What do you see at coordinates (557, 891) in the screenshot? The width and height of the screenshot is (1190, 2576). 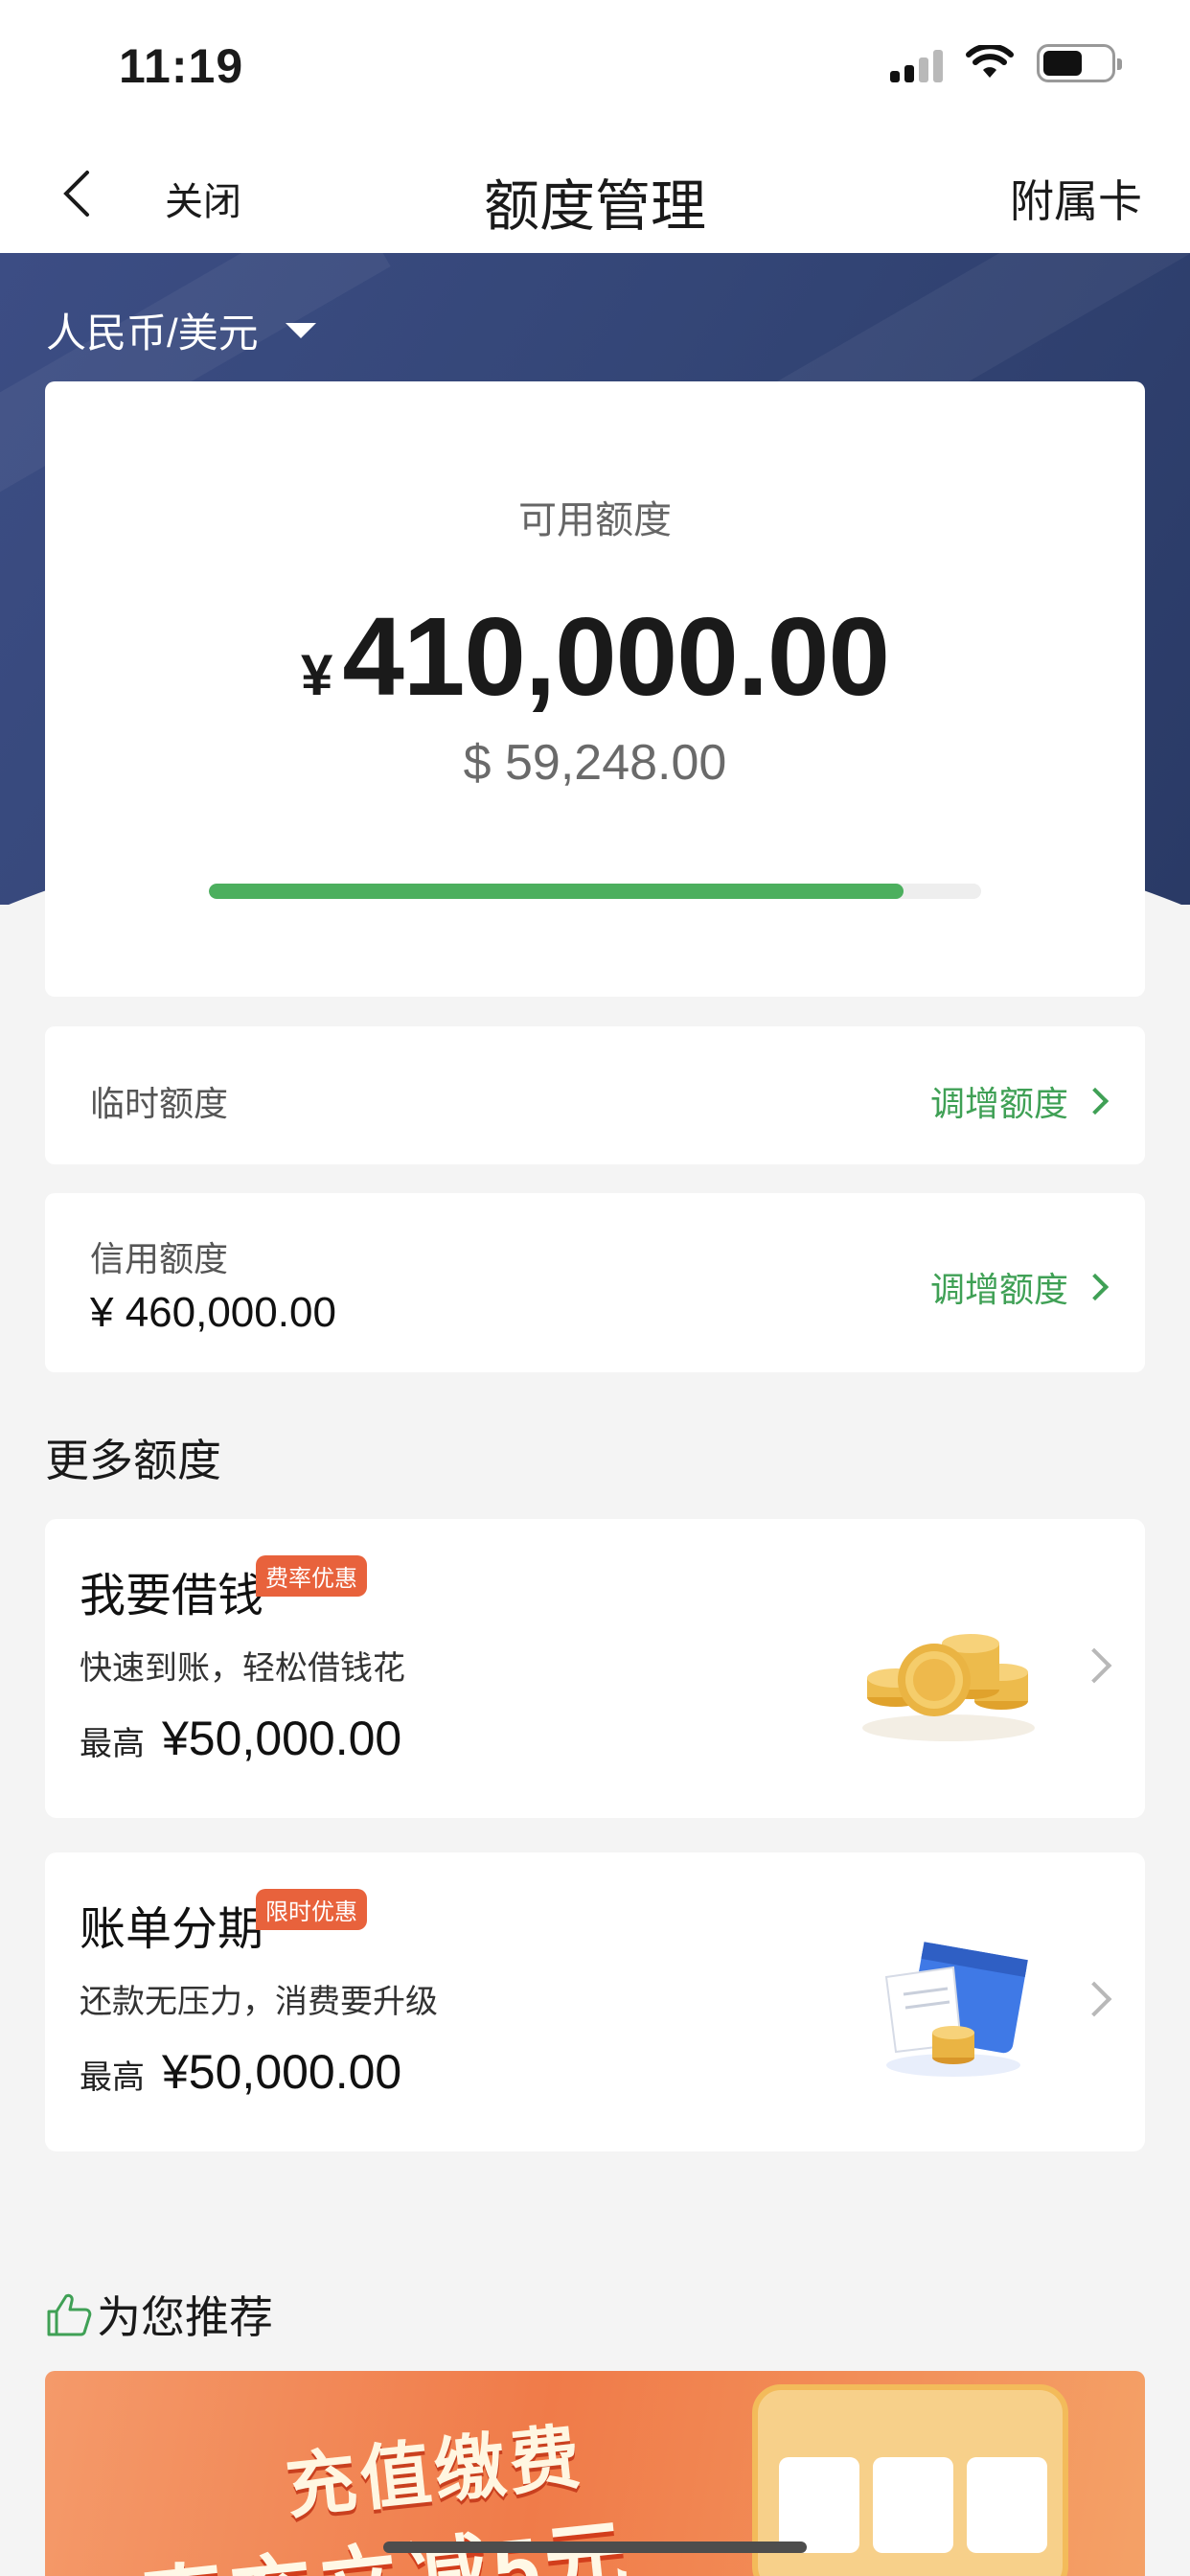 I see `limit-progress-fill` at bounding box center [557, 891].